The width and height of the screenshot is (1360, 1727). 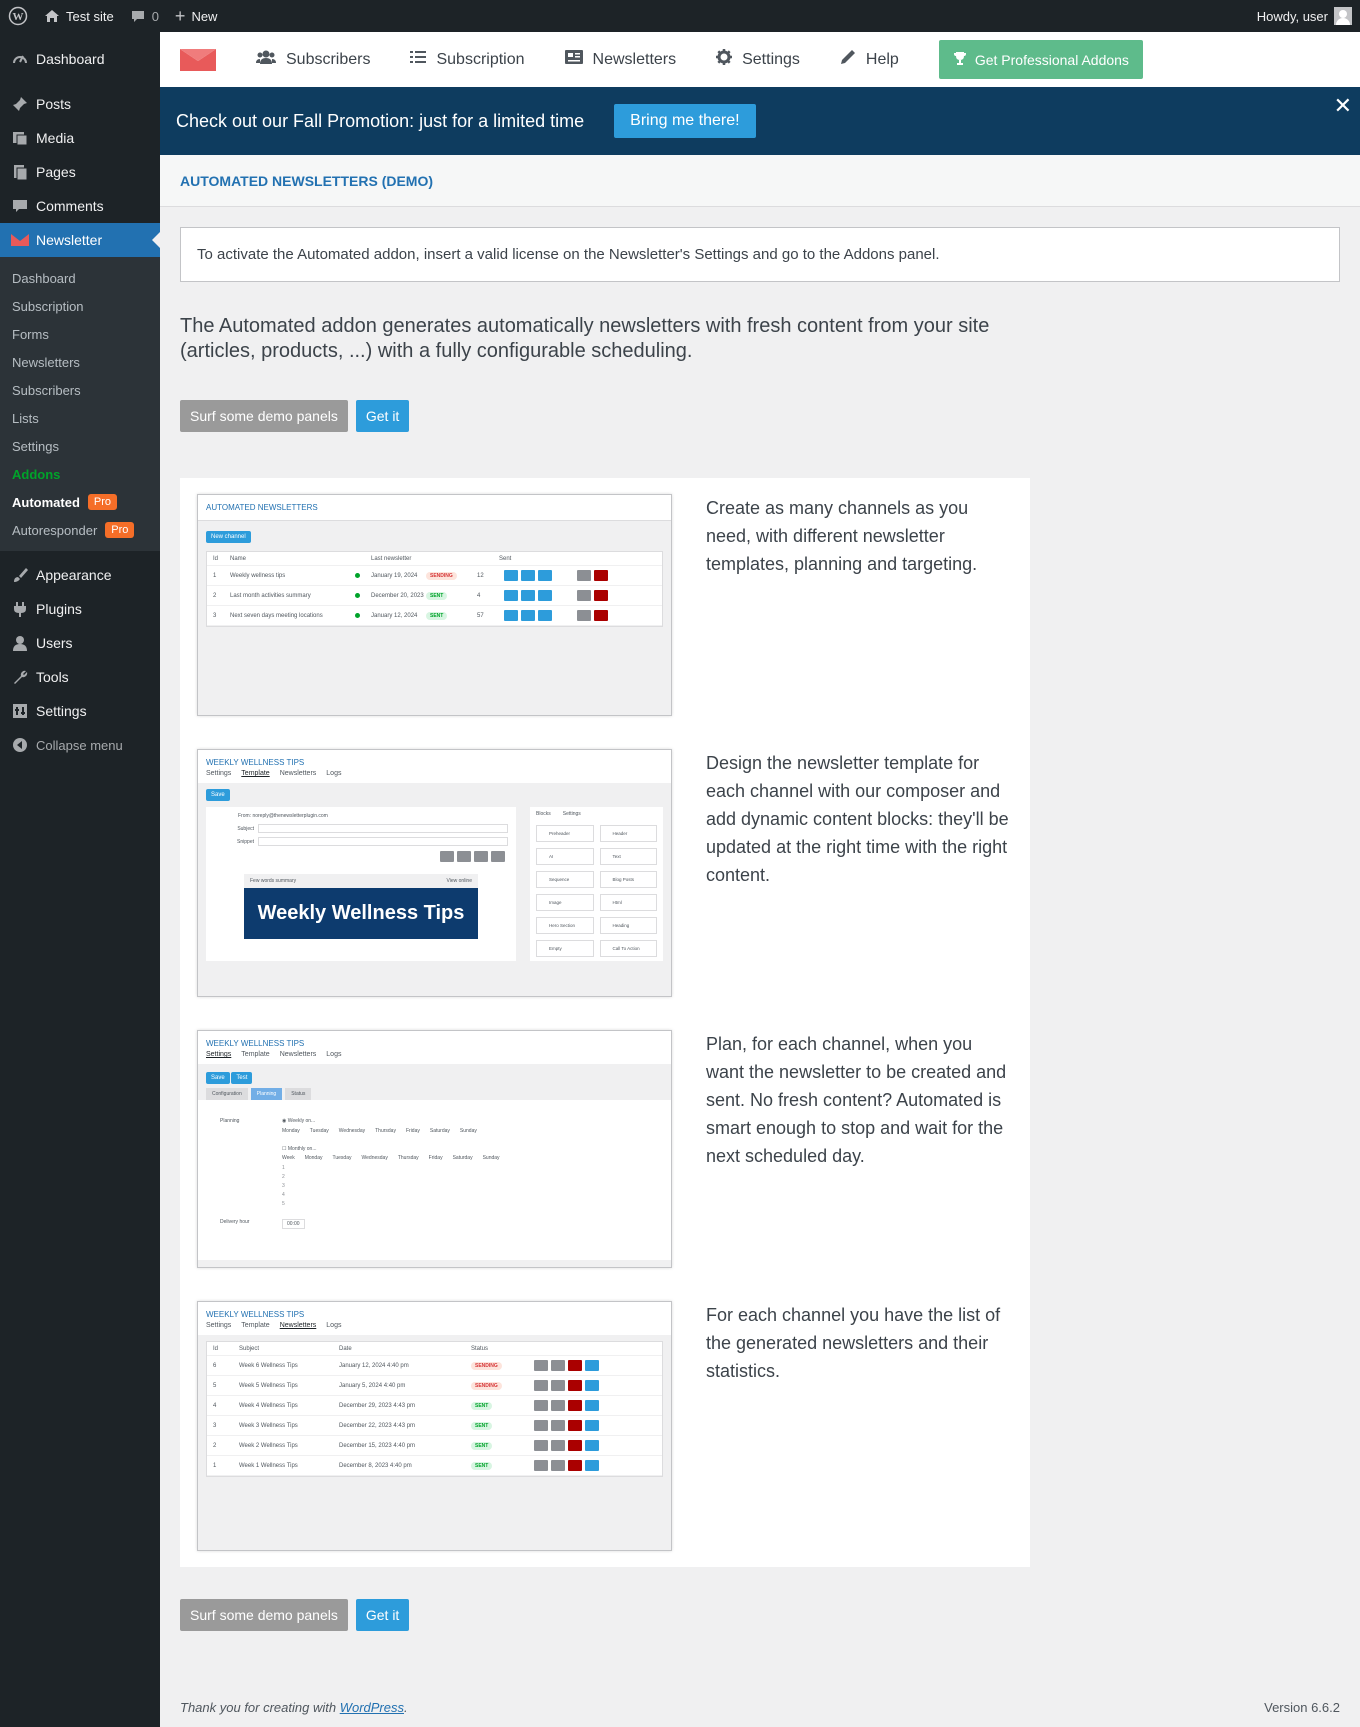 I want to click on users-icon, so click(x=266, y=59).